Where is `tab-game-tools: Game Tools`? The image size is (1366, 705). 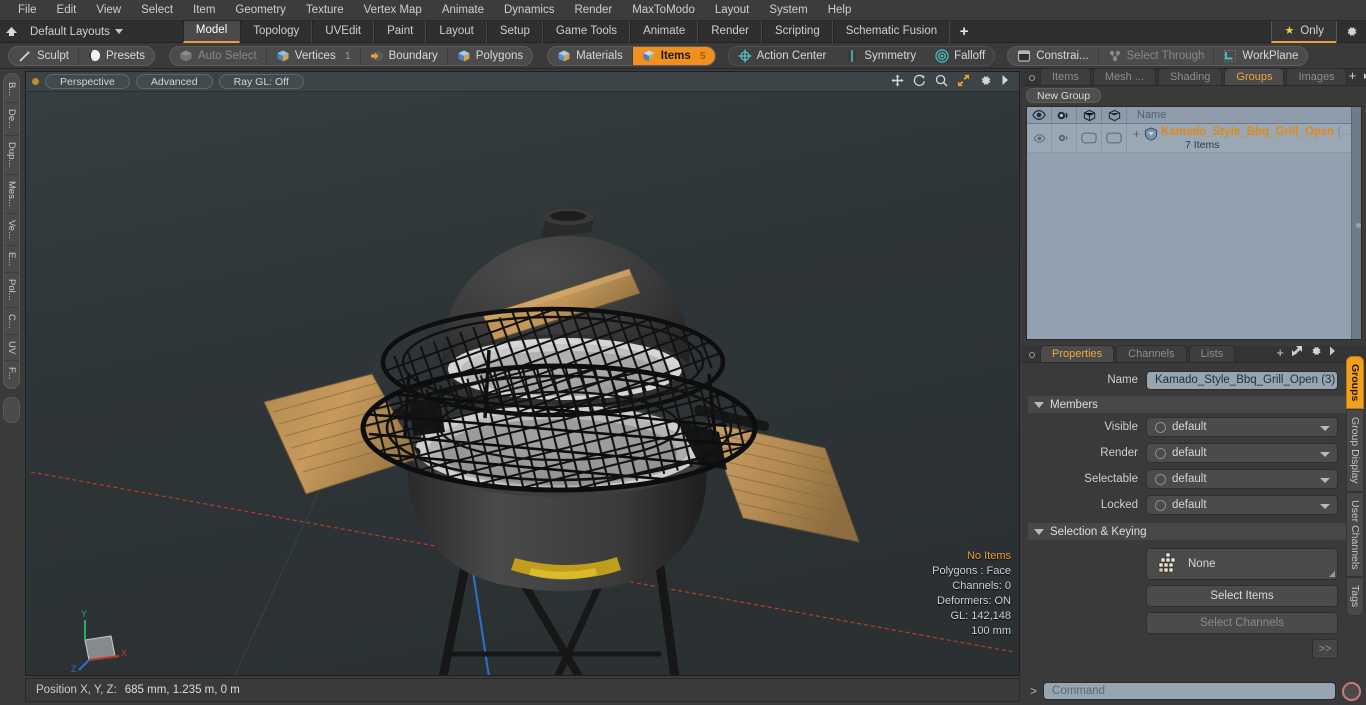 tab-game-tools: Game Tools is located at coordinates (586, 31).